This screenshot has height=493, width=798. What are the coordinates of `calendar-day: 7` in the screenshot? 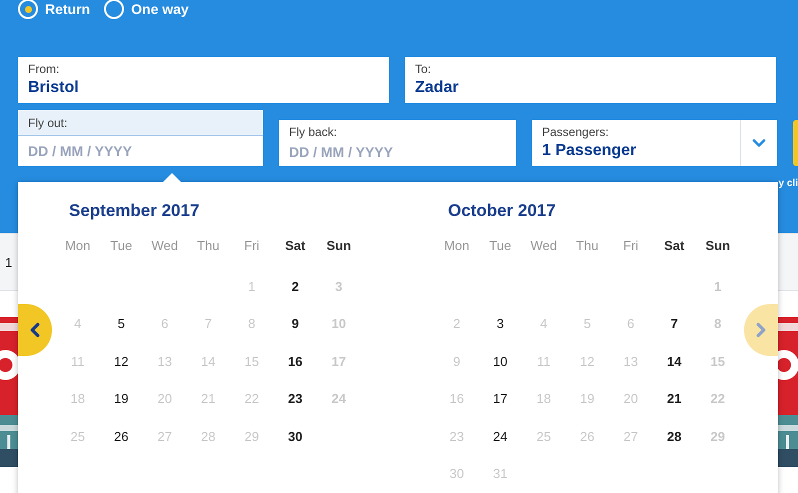 It's located at (674, 324).